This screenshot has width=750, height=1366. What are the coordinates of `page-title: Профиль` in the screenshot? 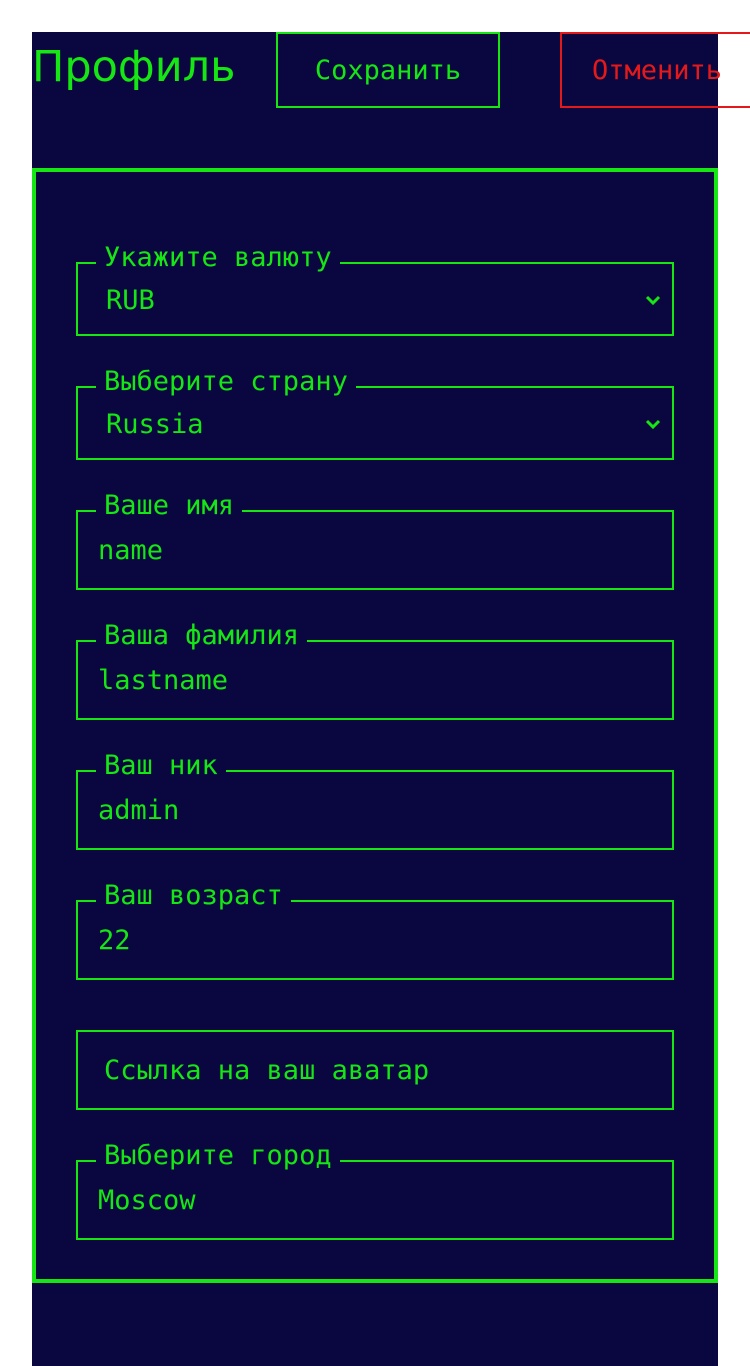 It's located at (134, 67).